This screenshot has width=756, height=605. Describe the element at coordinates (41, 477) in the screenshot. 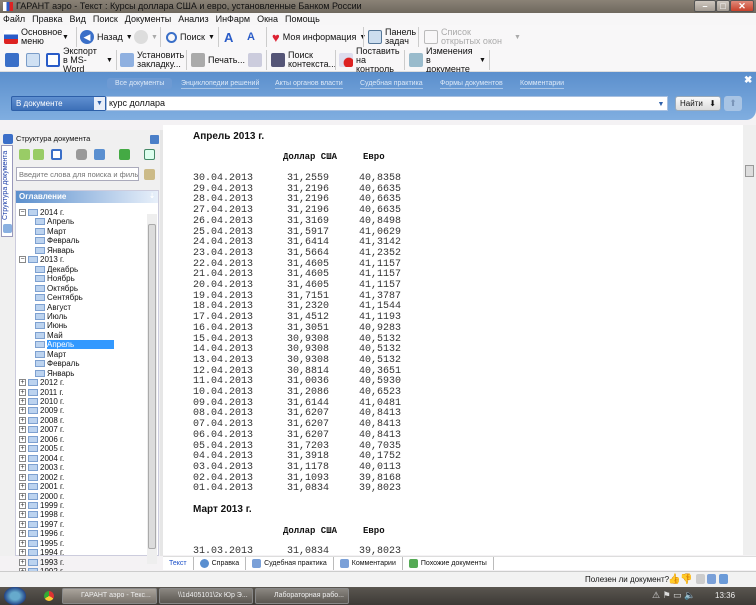

I see `toc-item: +2002 г.` at that location.